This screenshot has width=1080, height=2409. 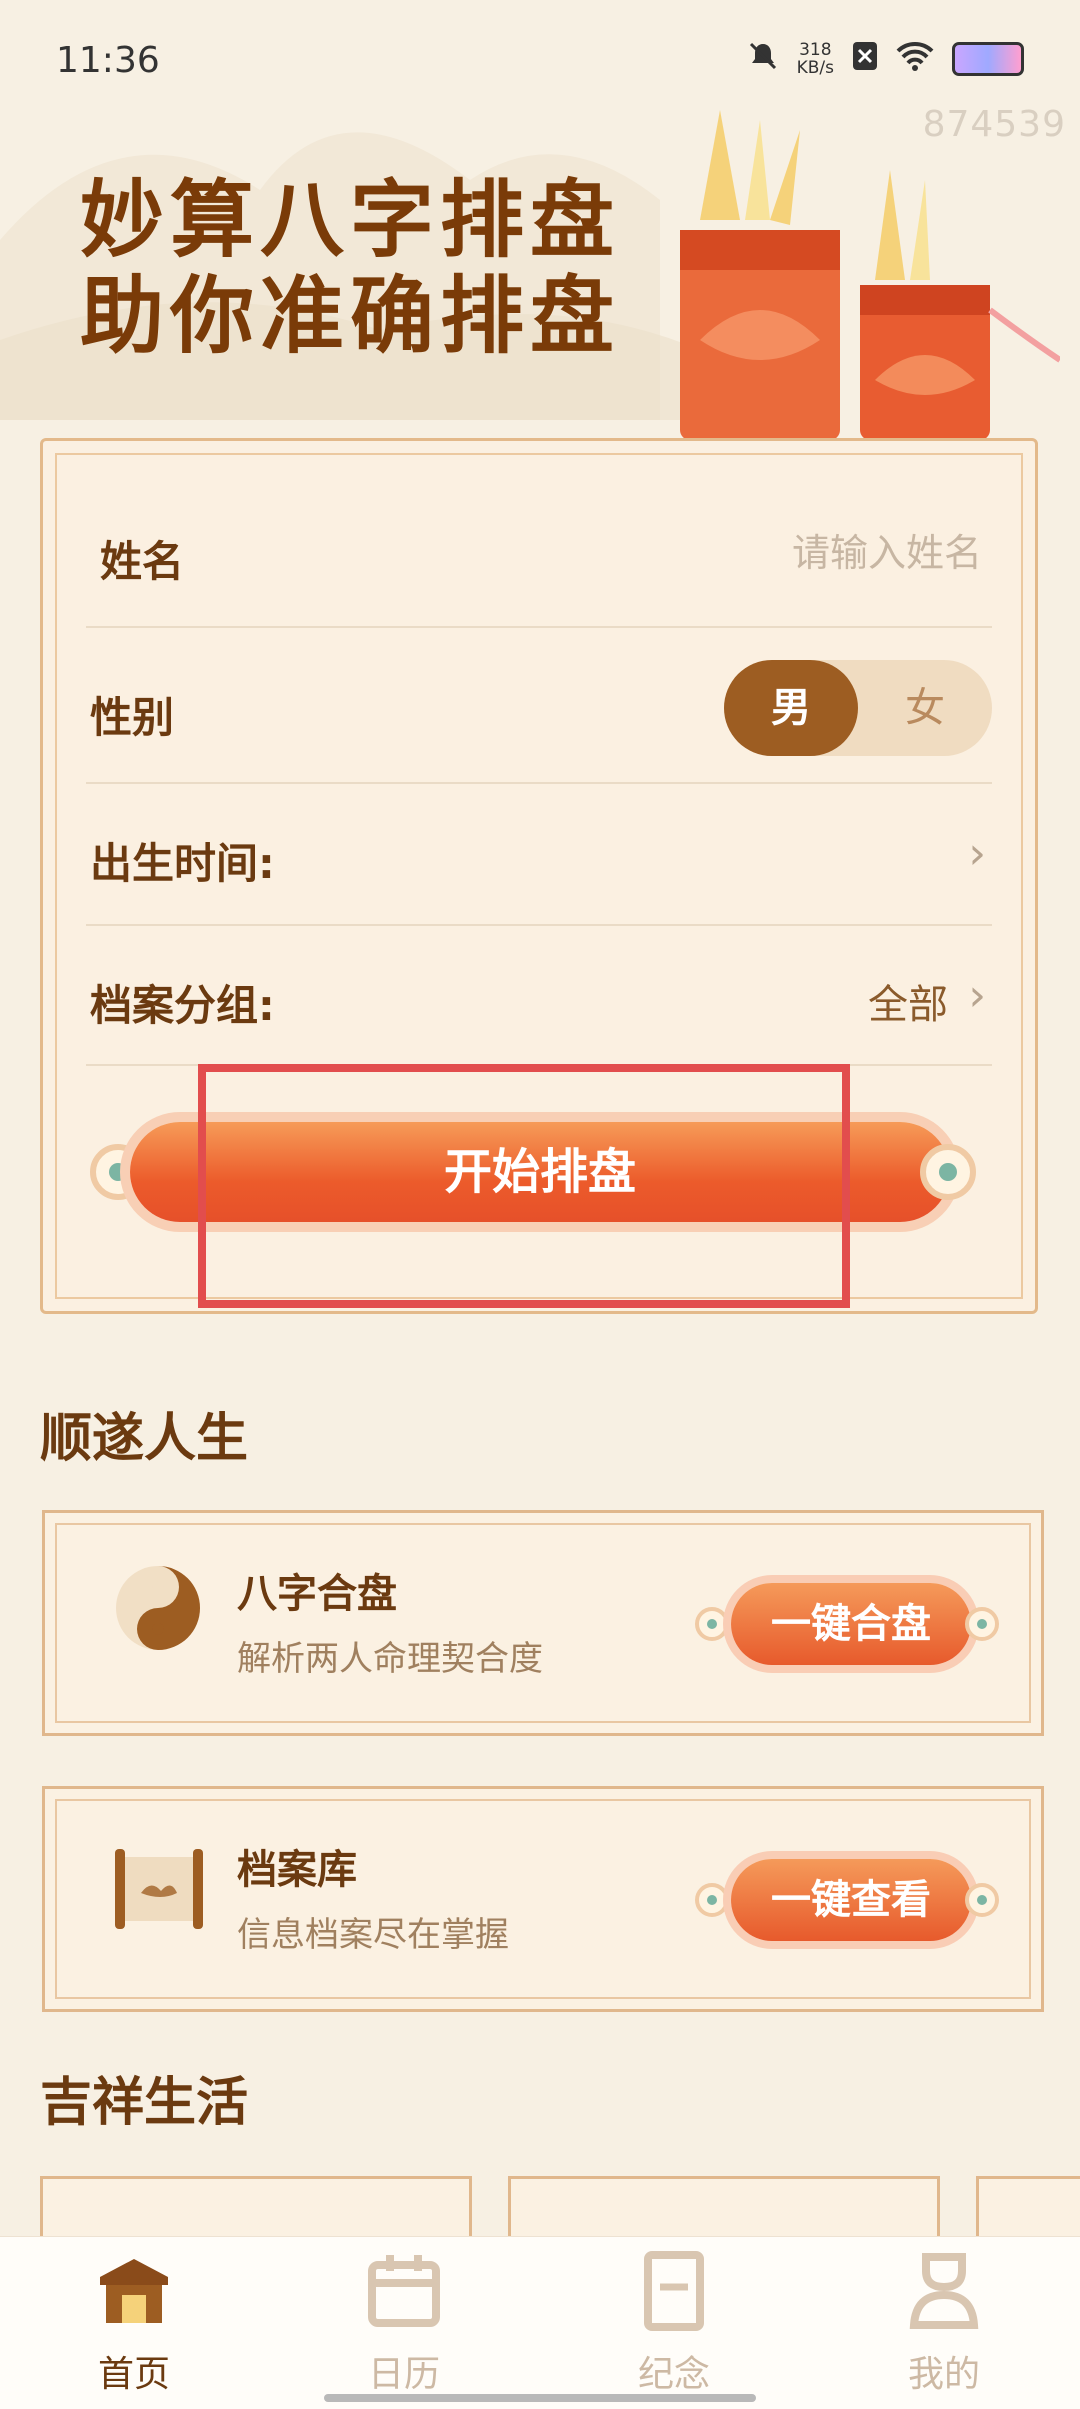 What do you see at coordinates (144, 1439) in the screenshot?
I see `section-title-smooth-life: 顺遂人生` at bounding box center [144, 1439].